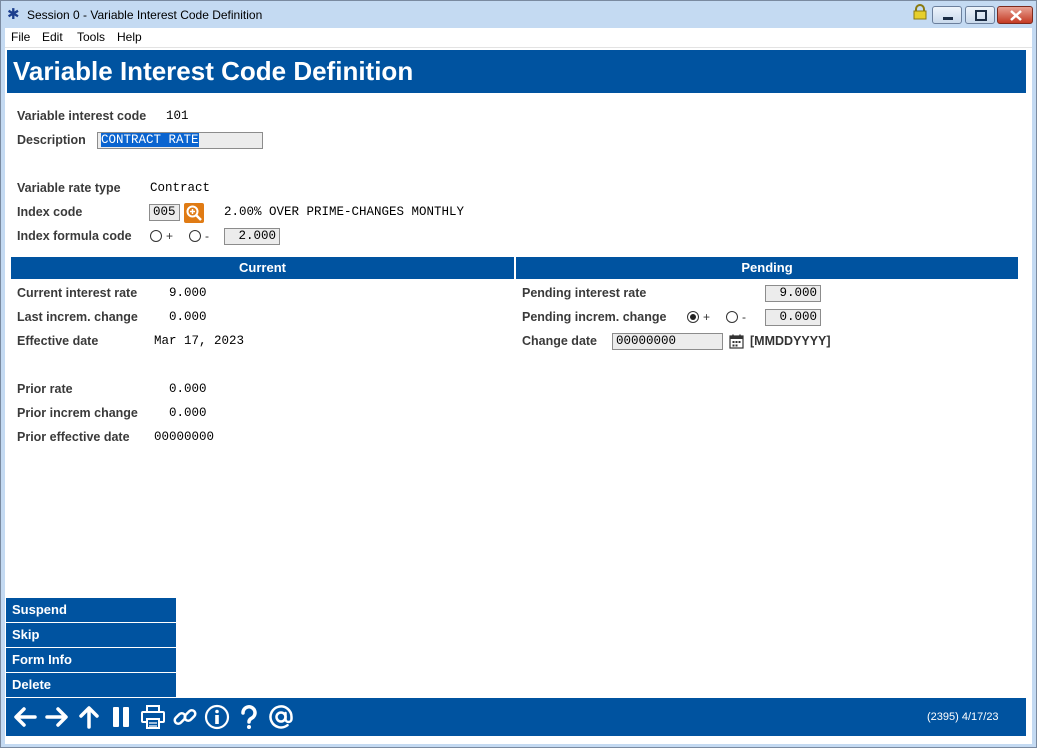  Describe the element at coordinates (693, 317) in the screenshot. I see `pending-plus-radio` at that location.